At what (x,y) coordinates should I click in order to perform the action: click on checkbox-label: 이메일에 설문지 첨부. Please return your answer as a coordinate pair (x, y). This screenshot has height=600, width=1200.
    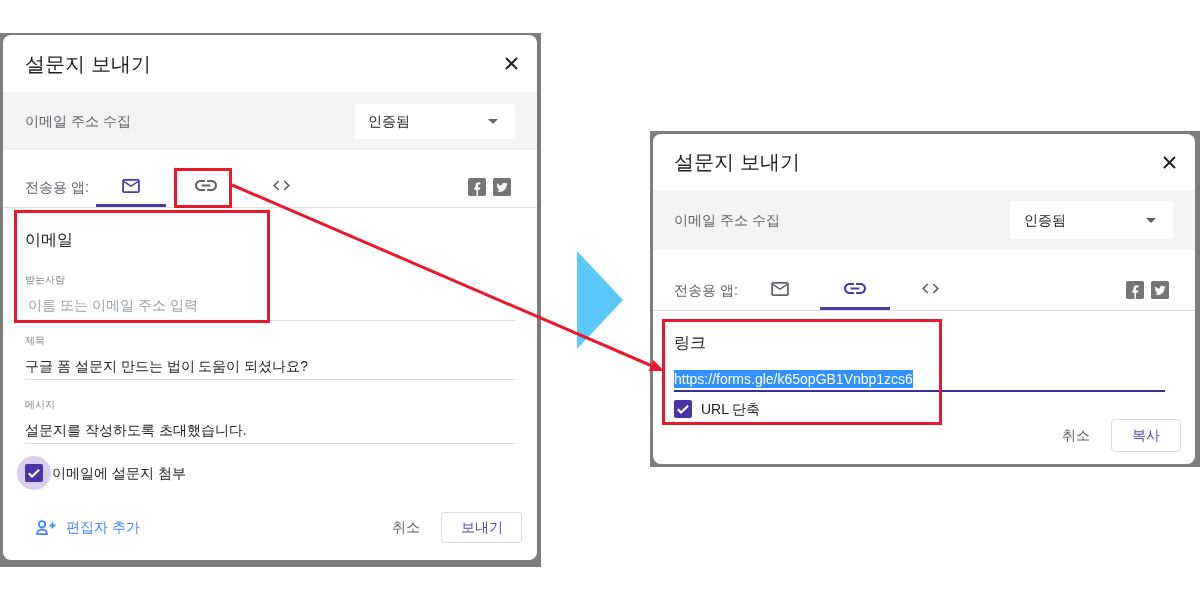
    Looking at the image, I should click on (119, 473).